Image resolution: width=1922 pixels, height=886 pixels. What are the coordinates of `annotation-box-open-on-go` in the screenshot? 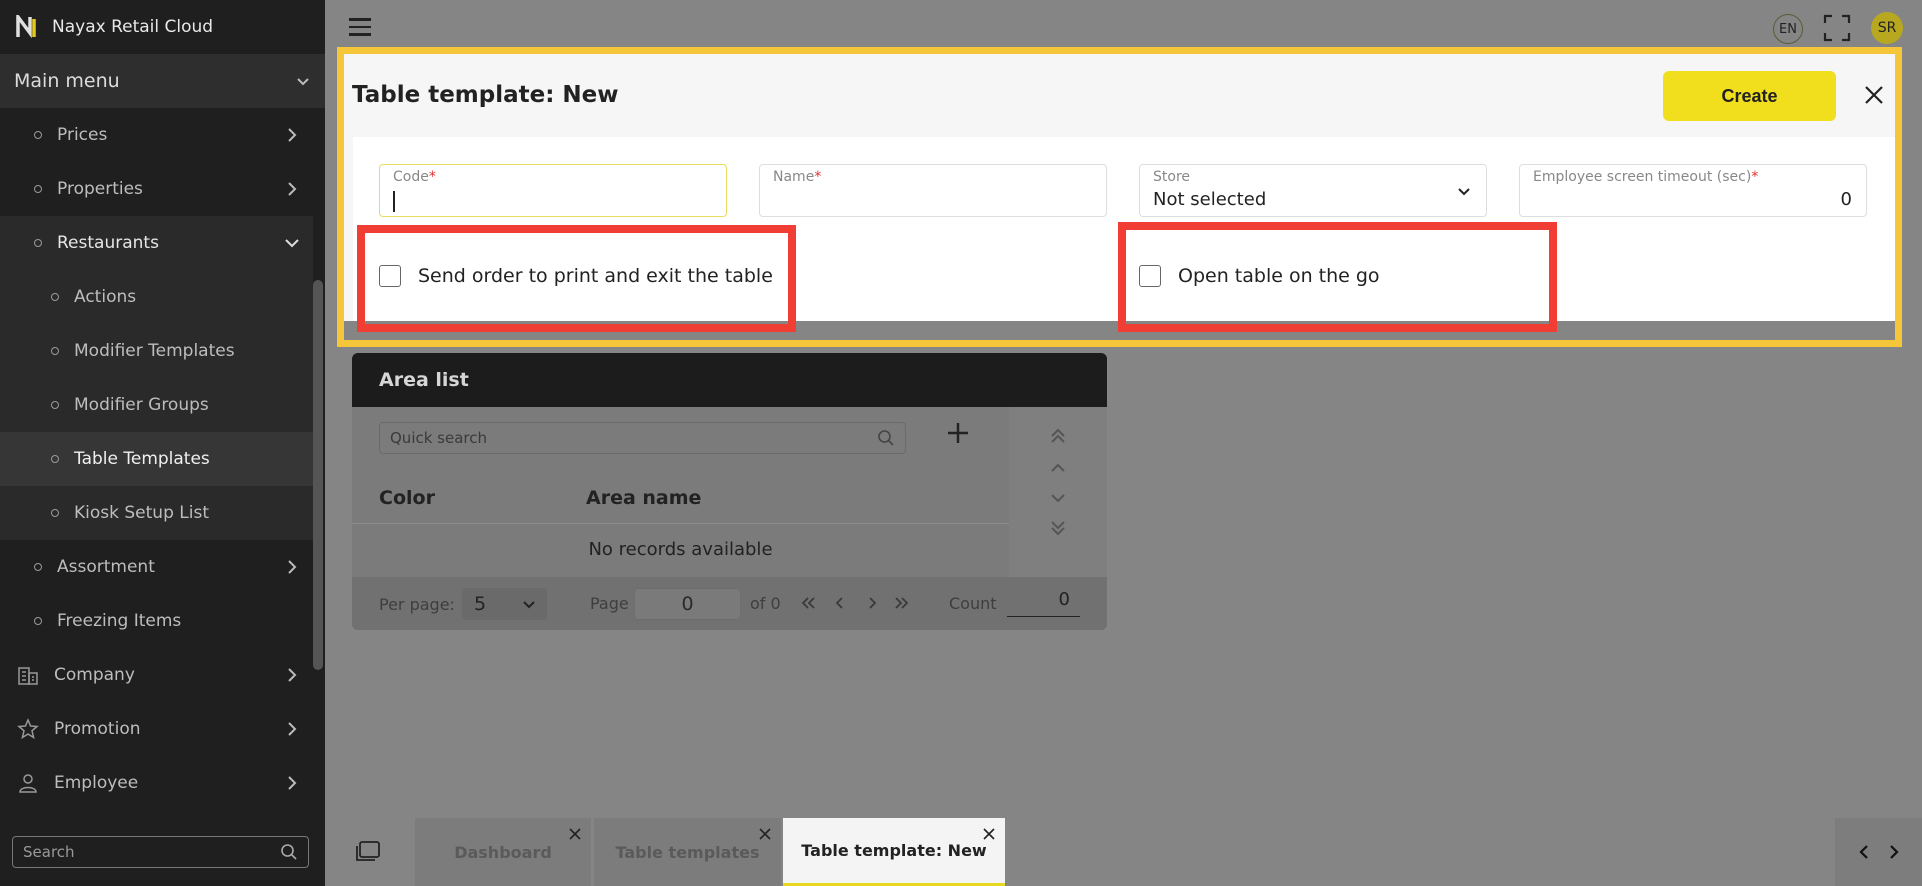 It's located at (1337, 277).